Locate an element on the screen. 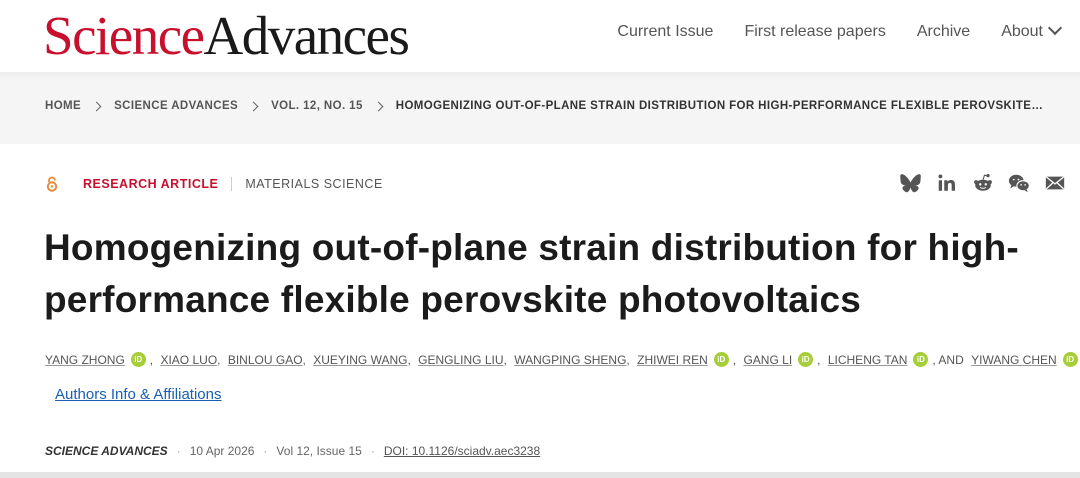 The image size is (1080, 478). wechat-icon is located at coordinates (1019, 183).